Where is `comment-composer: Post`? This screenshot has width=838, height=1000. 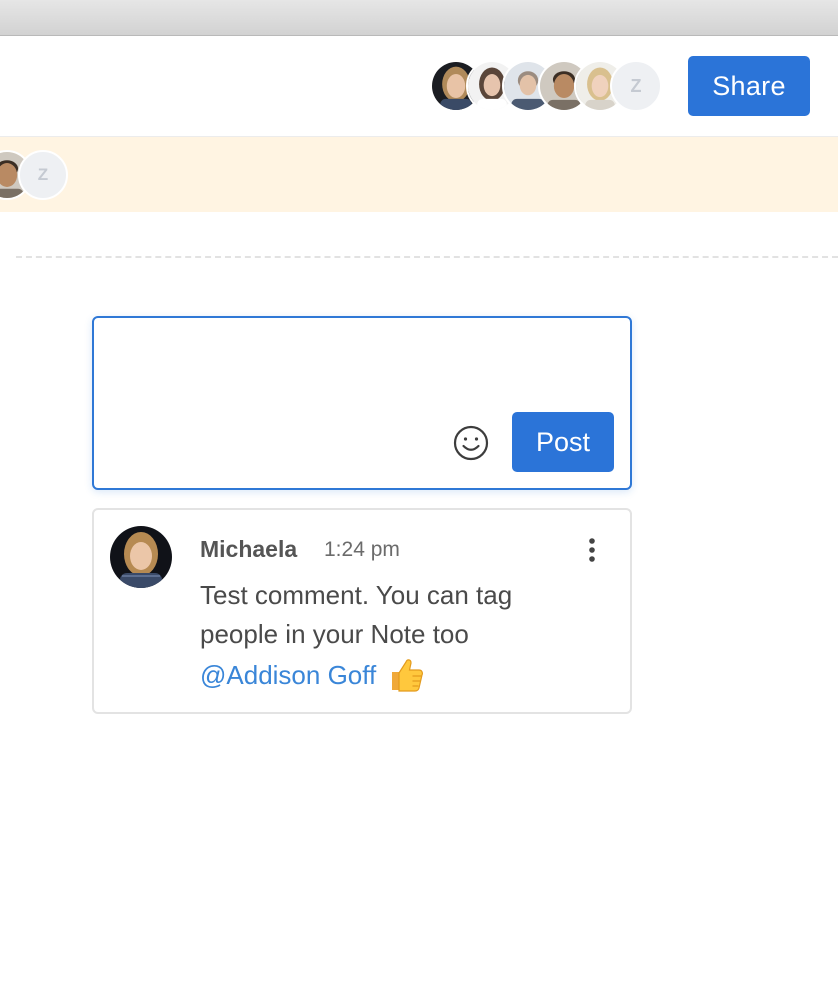
comment-composer: Post is located at coordinates (362, 403).